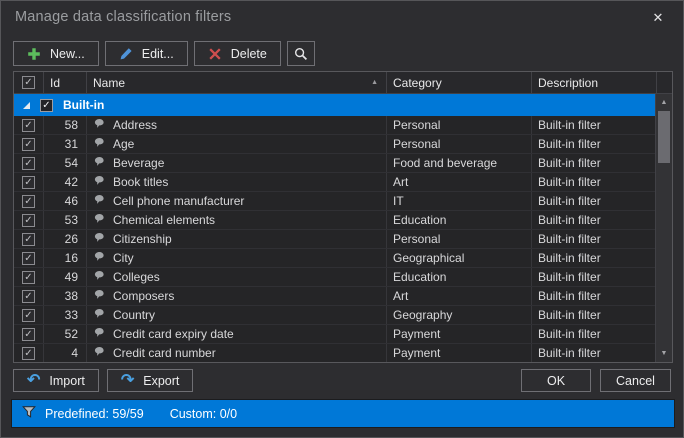 The image size is (684, 438). Describe the element at coordinates (335, 144) in the screenshot. I see `table-row: ✓ 31 Age Personal Built-in filter` at that location.